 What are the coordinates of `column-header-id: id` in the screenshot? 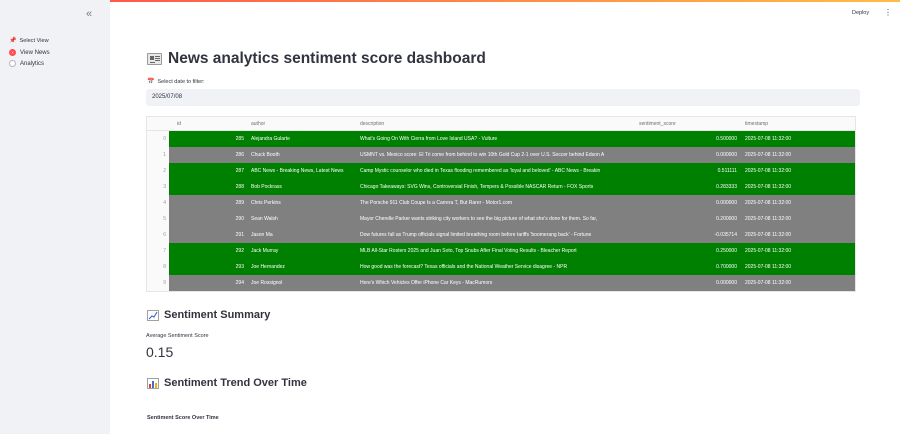 It's located at (179, 124).